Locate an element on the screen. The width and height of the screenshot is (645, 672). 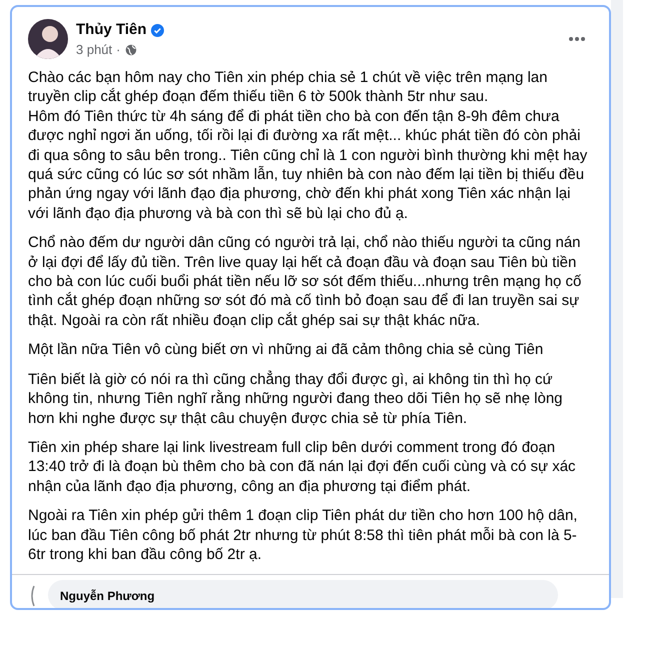
post-paragraph: Tiên xin phép share lại link livestream full clip bên dưới comment trong đó đoạn 13:40 trở đi là đoạn bù thêm cho bà con đã nán lại đợi đến cuối cùng và có sự xác nhận của lãnh đạo địa phương, công an địa phương tại điểm phát. is located at coordinates (302, 467).